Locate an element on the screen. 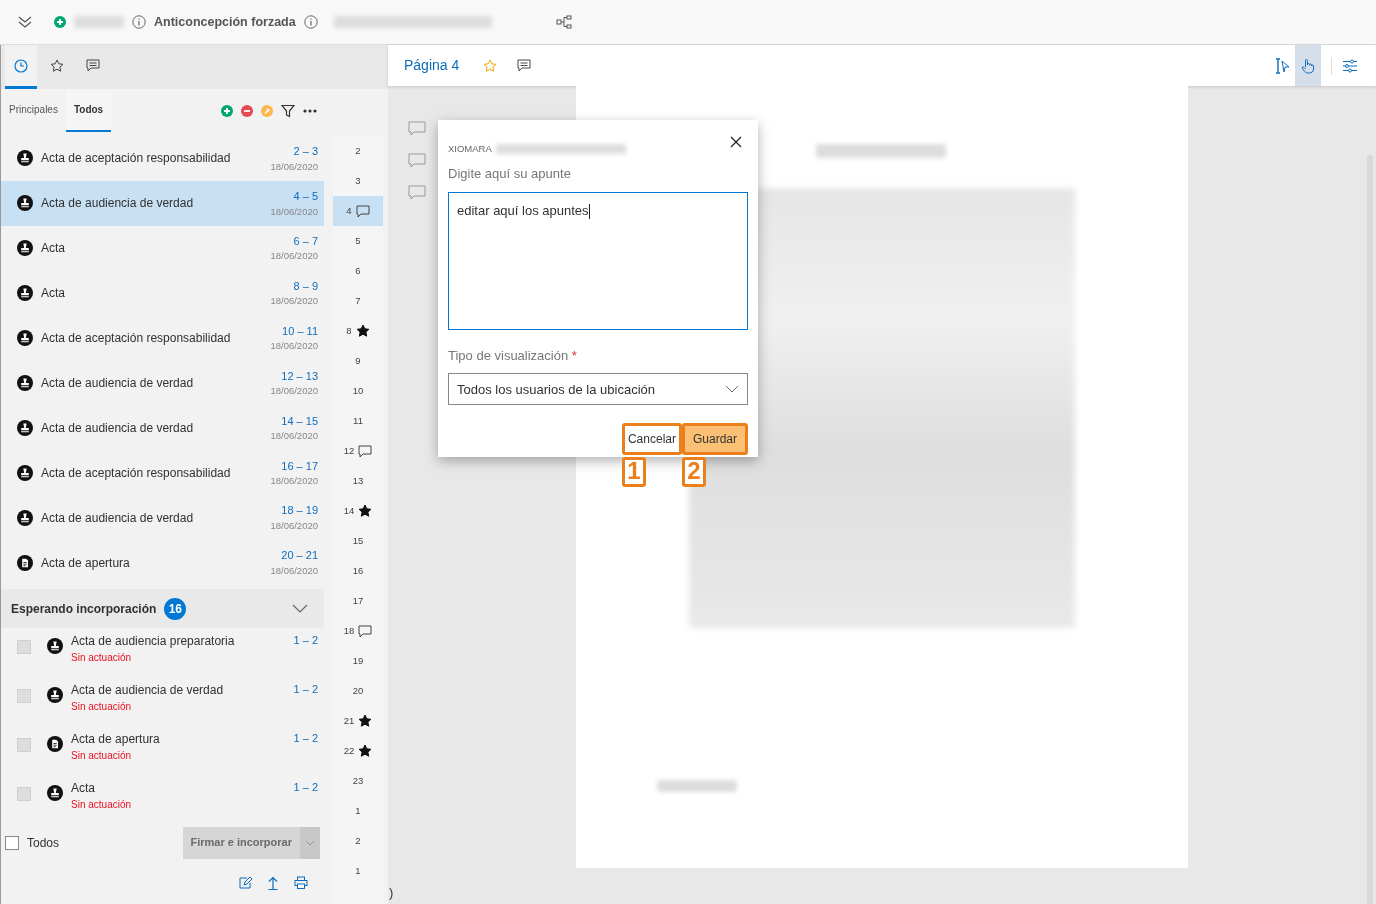 The width and height of the screenshot is (1376, 904). page-thumbnail: 9 is located at coordinates (358, 361).